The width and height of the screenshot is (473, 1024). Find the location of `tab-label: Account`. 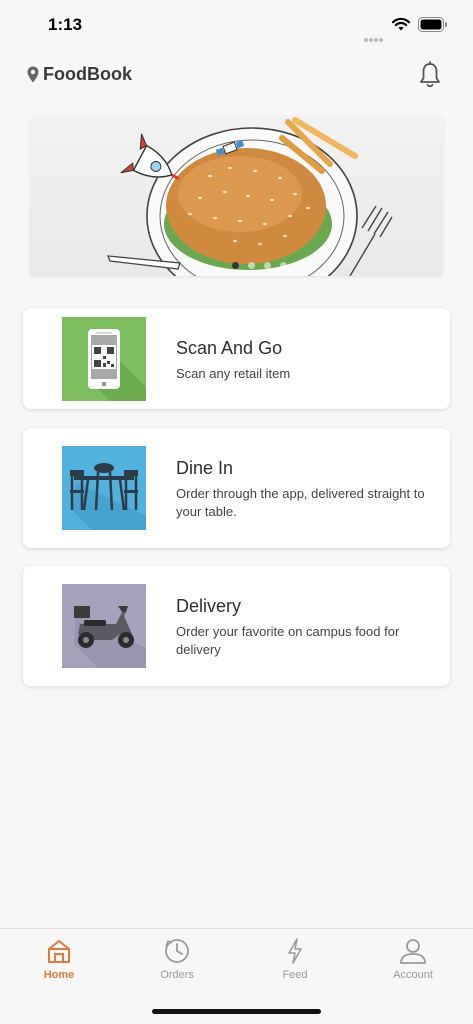

tab-label: Account is located at coordinates (413, 975).